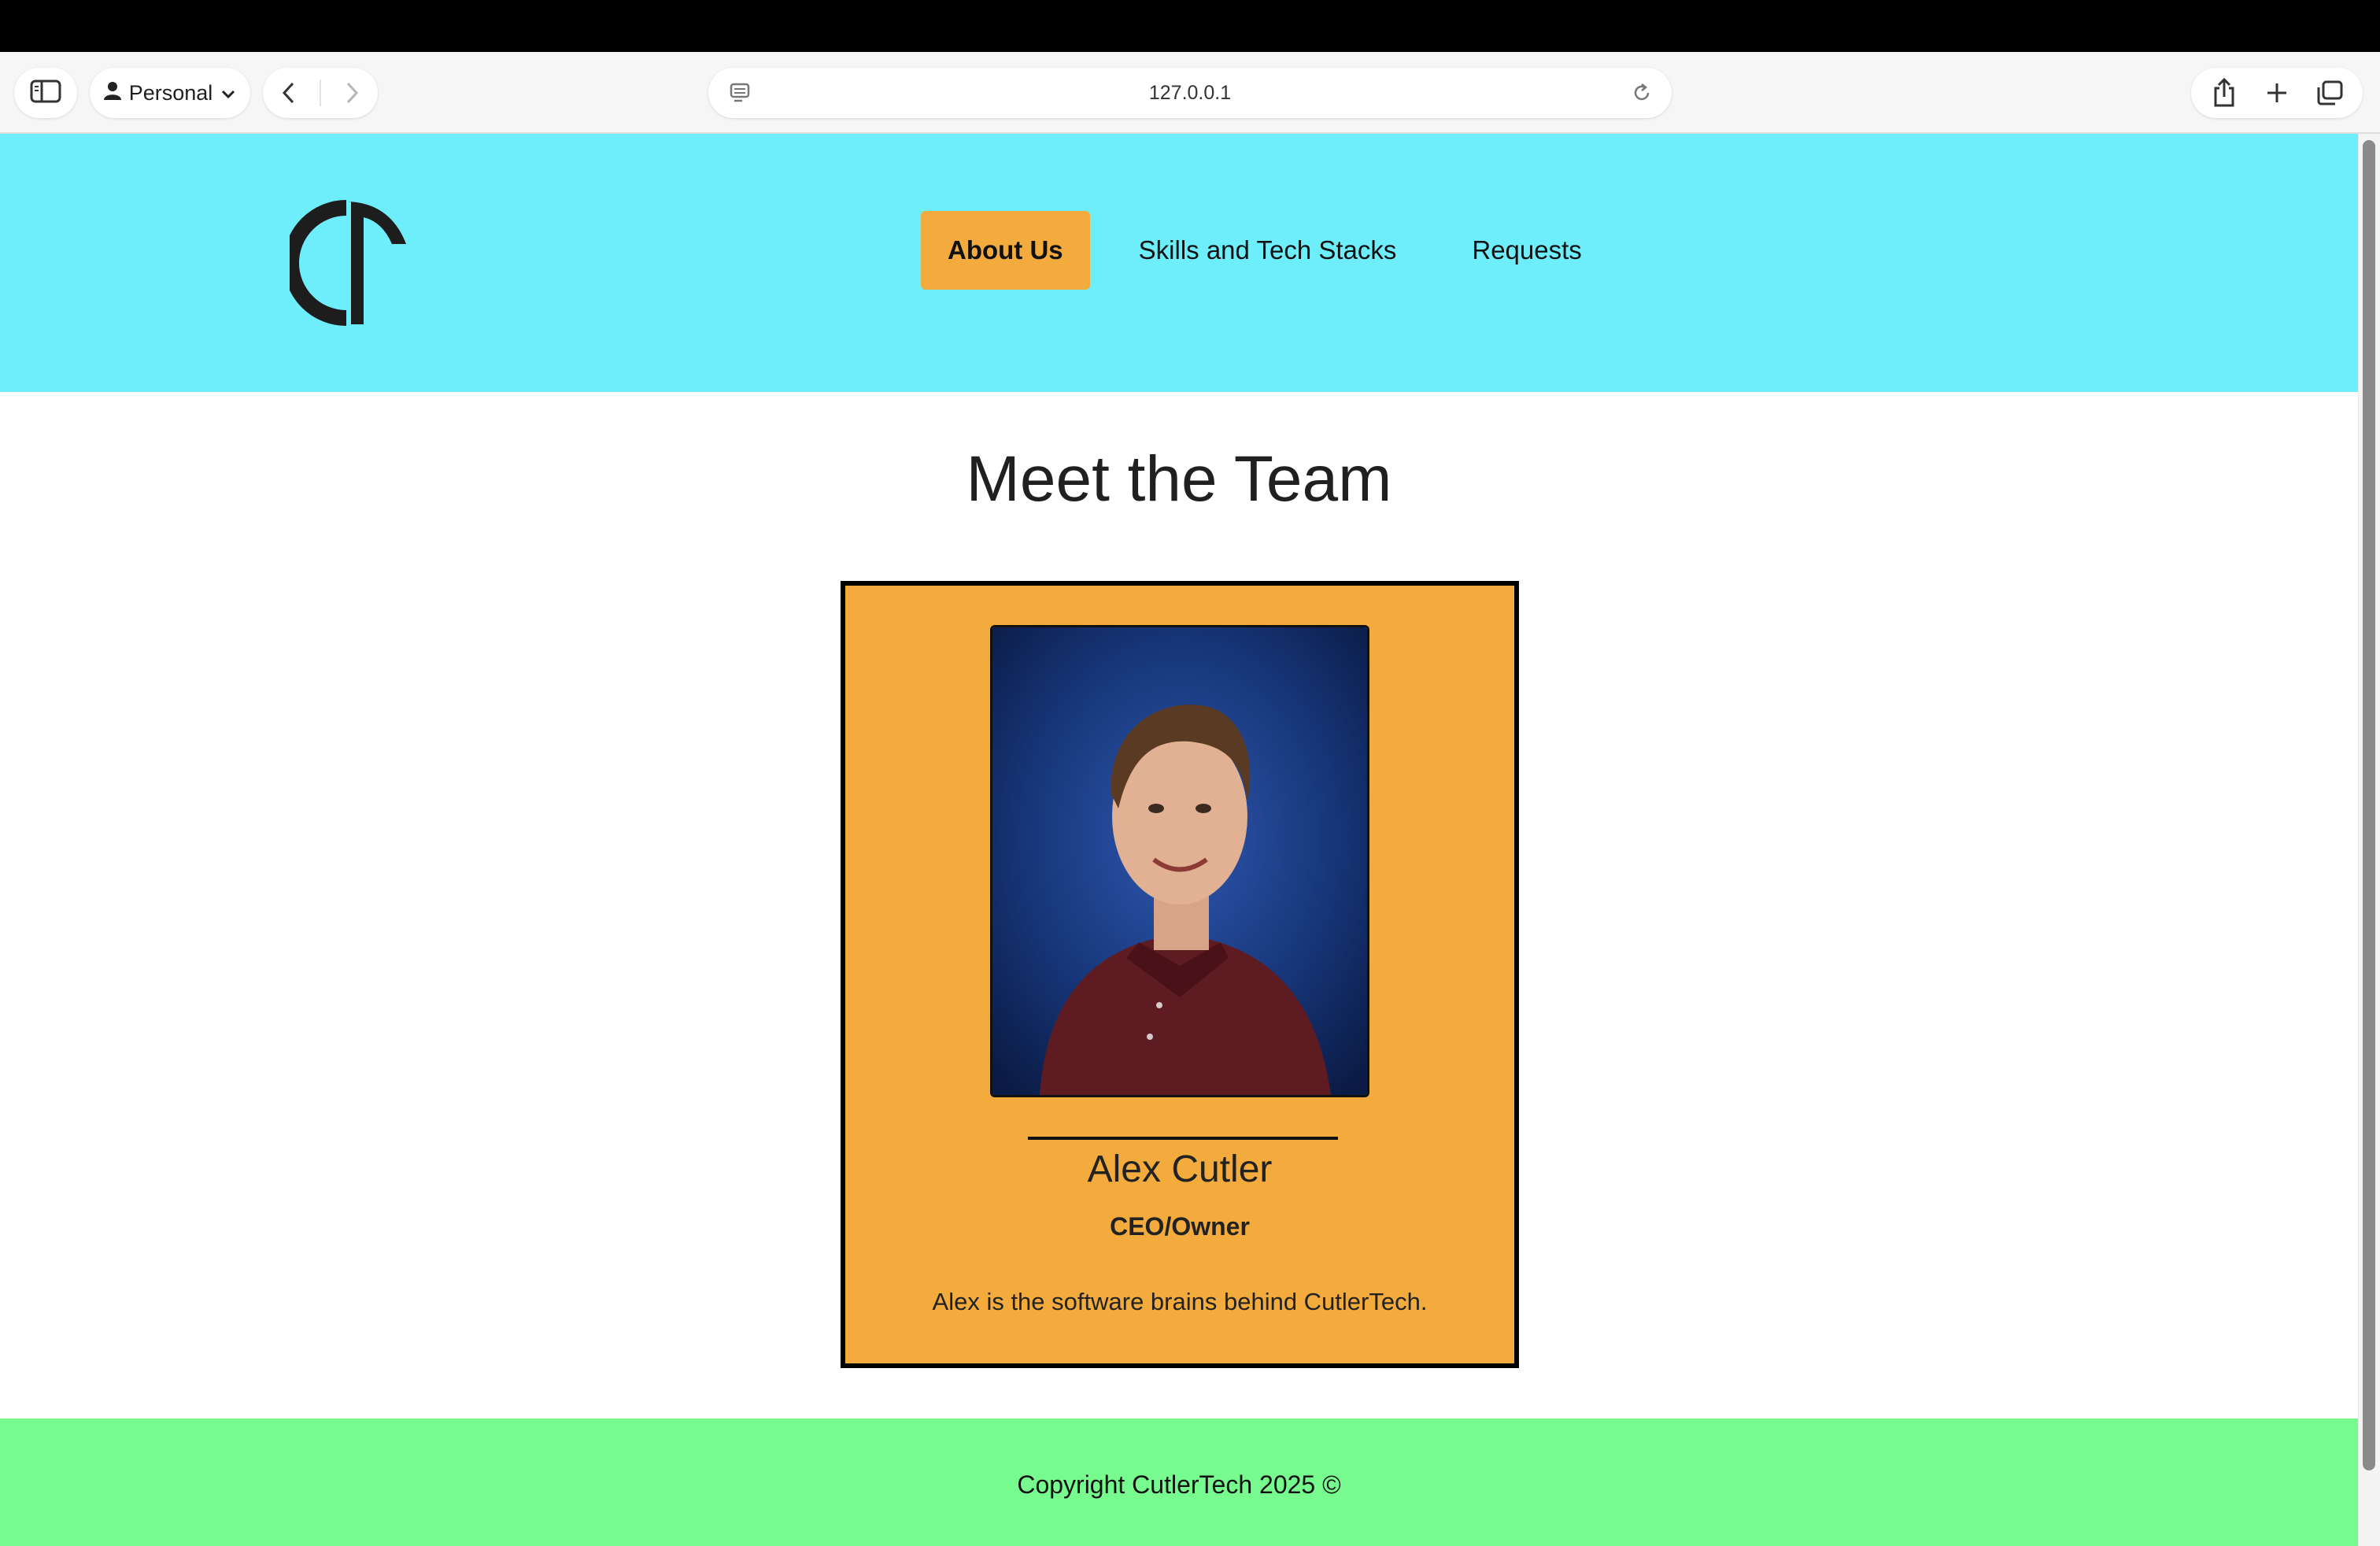  I want to click on forward-button, so click(352, 93).